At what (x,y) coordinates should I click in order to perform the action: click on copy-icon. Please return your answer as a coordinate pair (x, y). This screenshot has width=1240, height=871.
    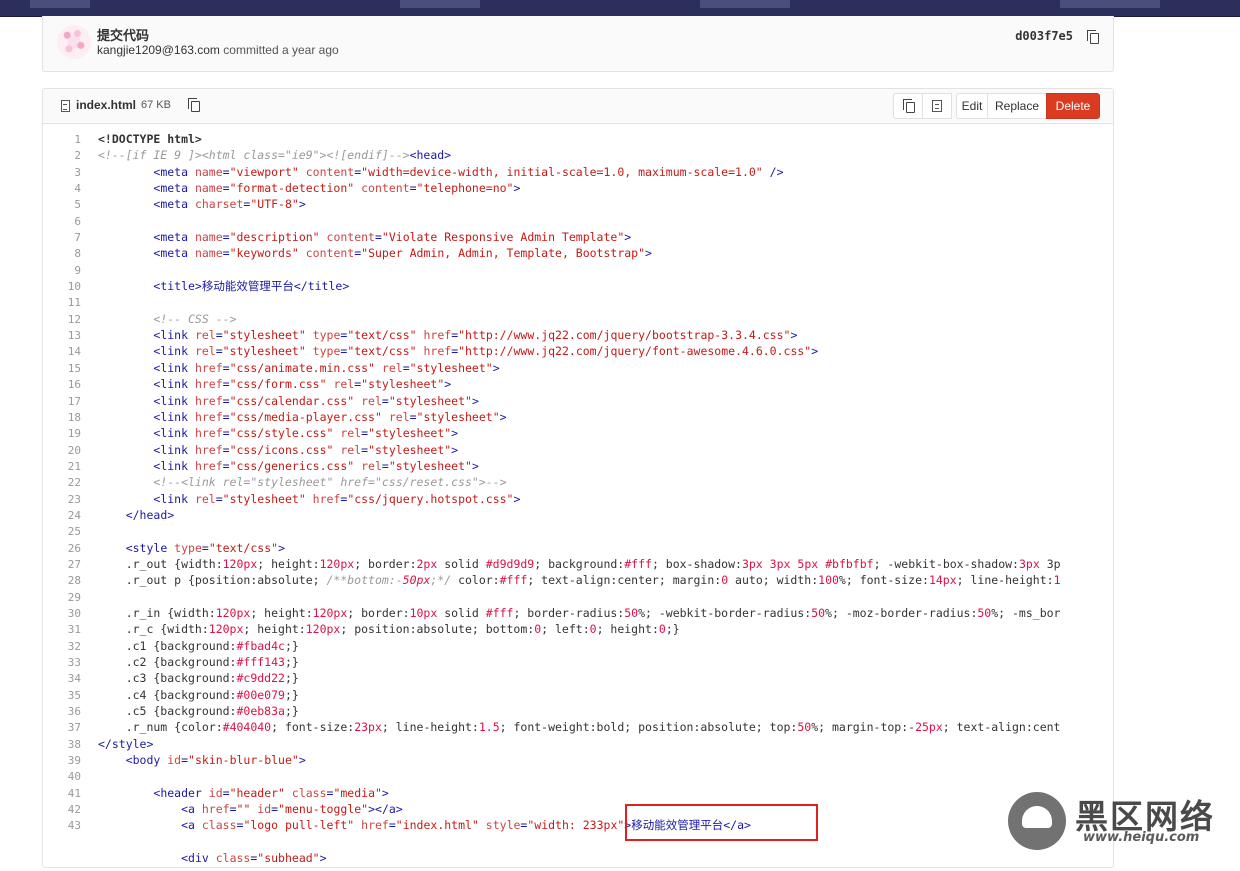
    Looking at the image, I should click on (908, 105).